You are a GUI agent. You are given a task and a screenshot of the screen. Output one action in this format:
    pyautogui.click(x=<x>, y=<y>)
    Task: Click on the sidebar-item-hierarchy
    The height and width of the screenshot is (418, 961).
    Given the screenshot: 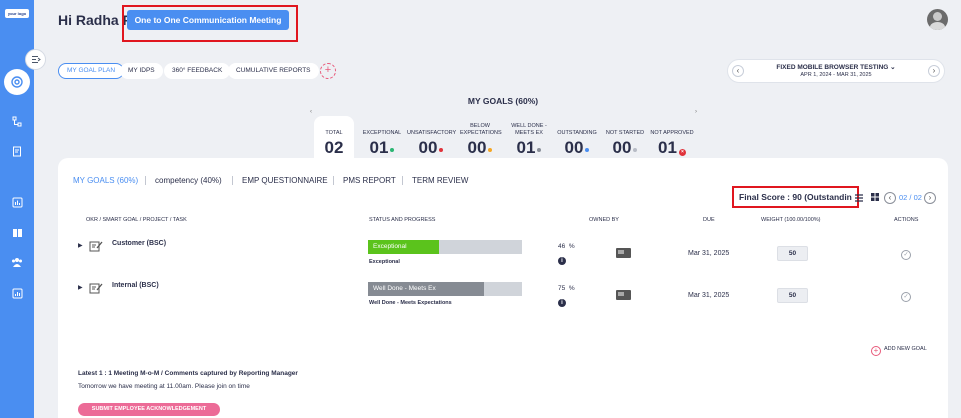 What is the action you would take?
    pyautogui.click(x=17, y=121)
    